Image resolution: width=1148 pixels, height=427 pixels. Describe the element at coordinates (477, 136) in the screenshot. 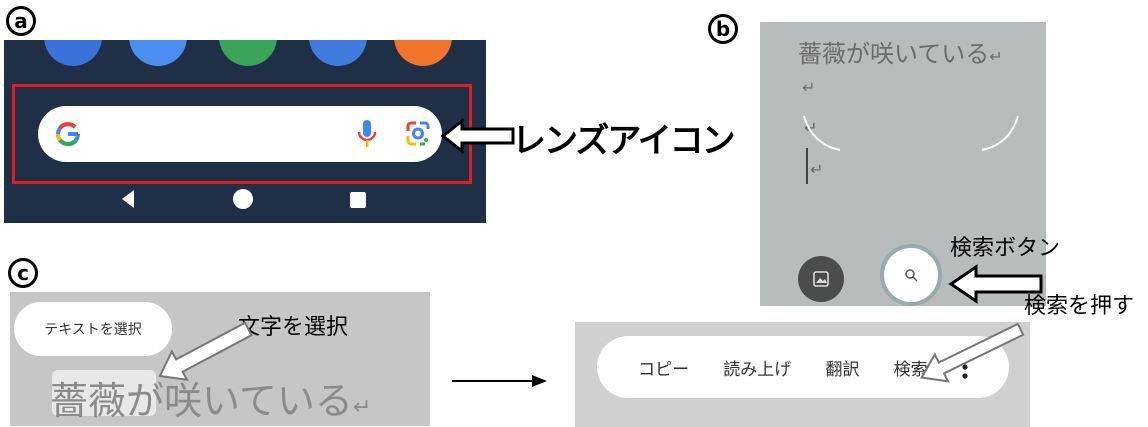

I see `arrow-left-icon` at that location.